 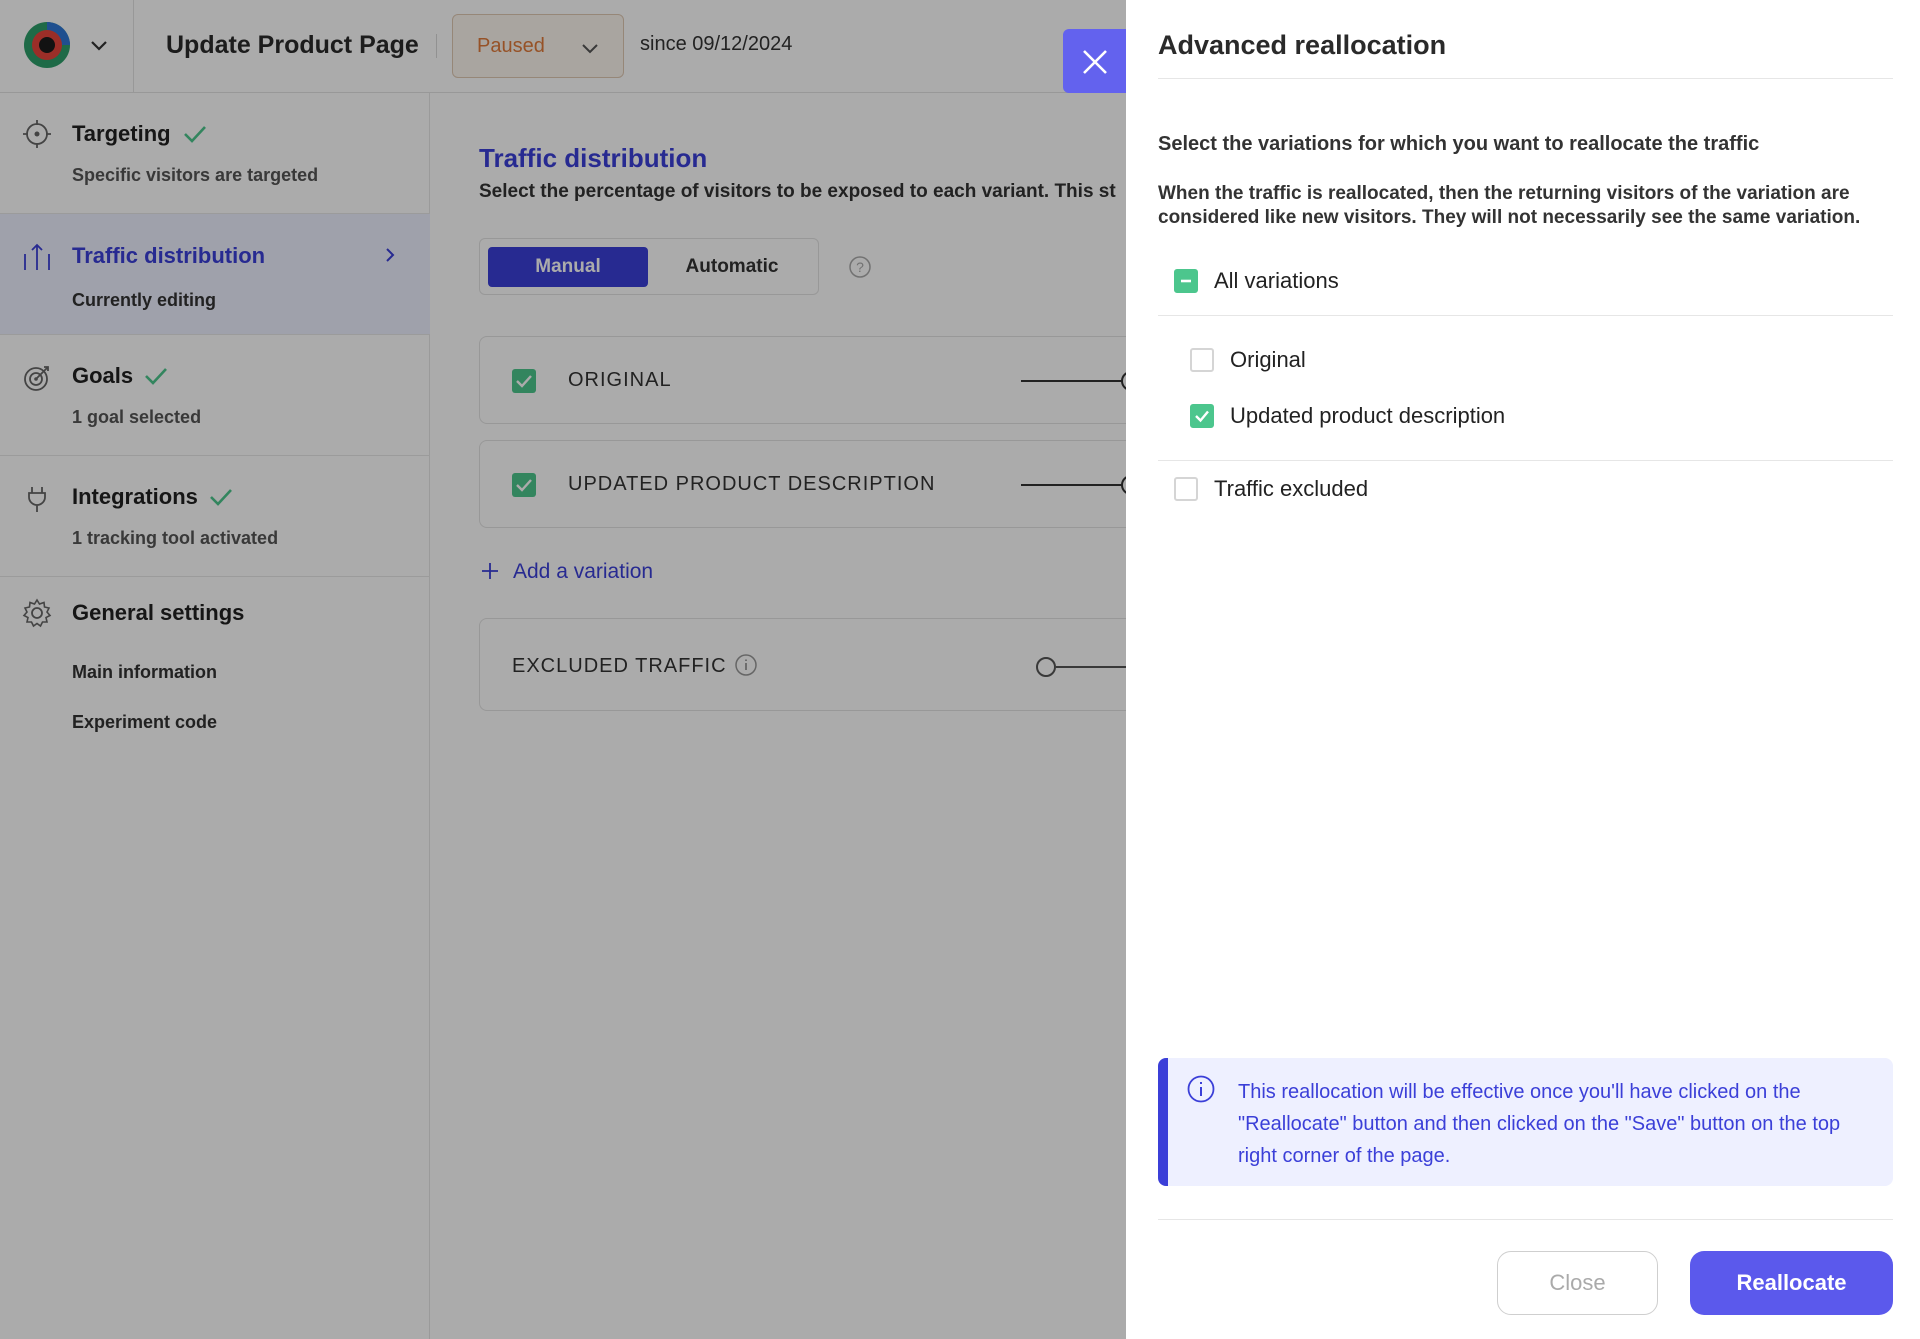 What do you see at coordinates (1276, 280) in the screenshot?
I see `checkbox-label: All variations` at bounding box center [1276, 280].